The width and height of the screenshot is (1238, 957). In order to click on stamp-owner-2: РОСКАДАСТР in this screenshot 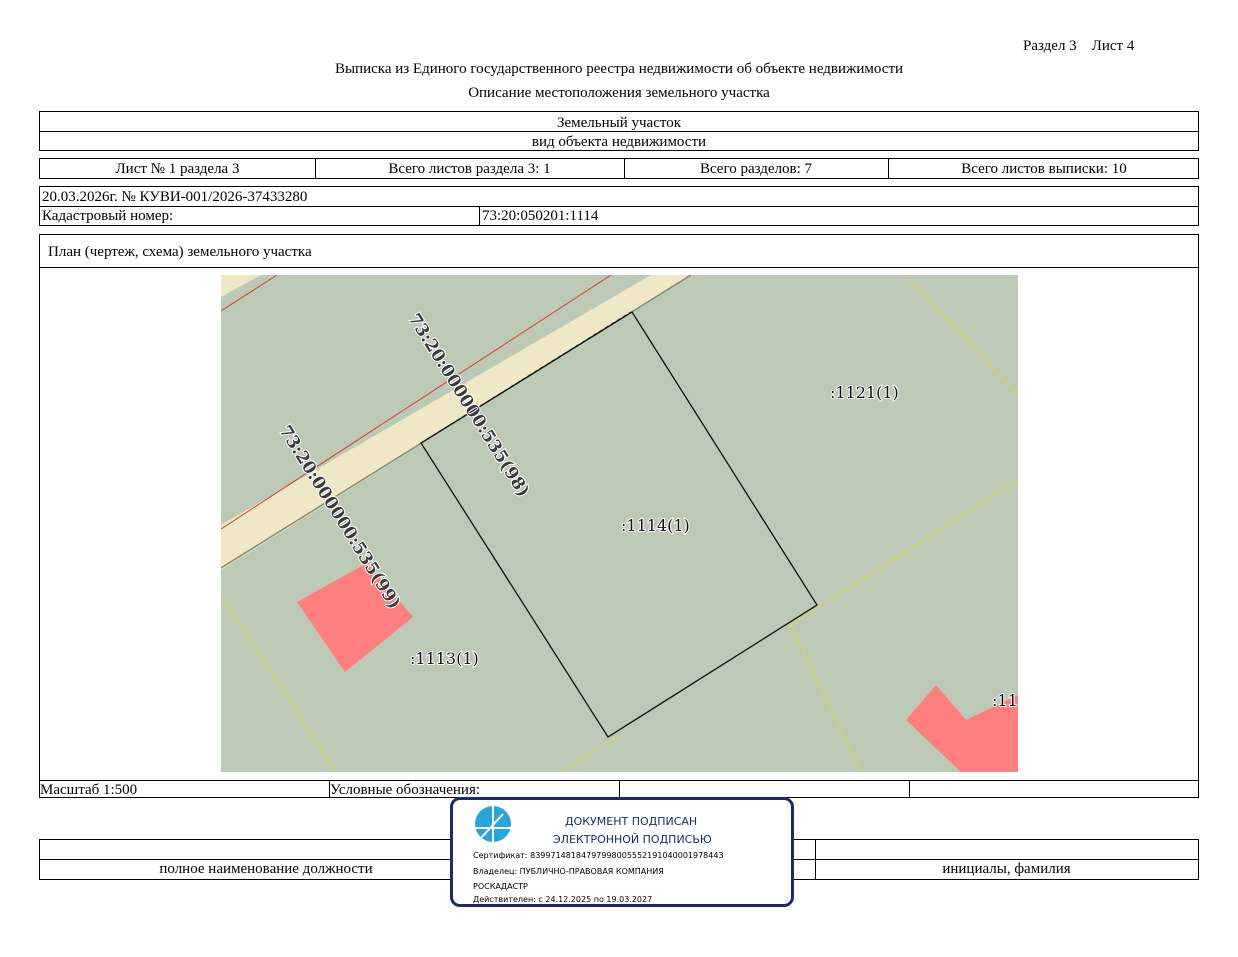, I will do `click(500, 886)`.